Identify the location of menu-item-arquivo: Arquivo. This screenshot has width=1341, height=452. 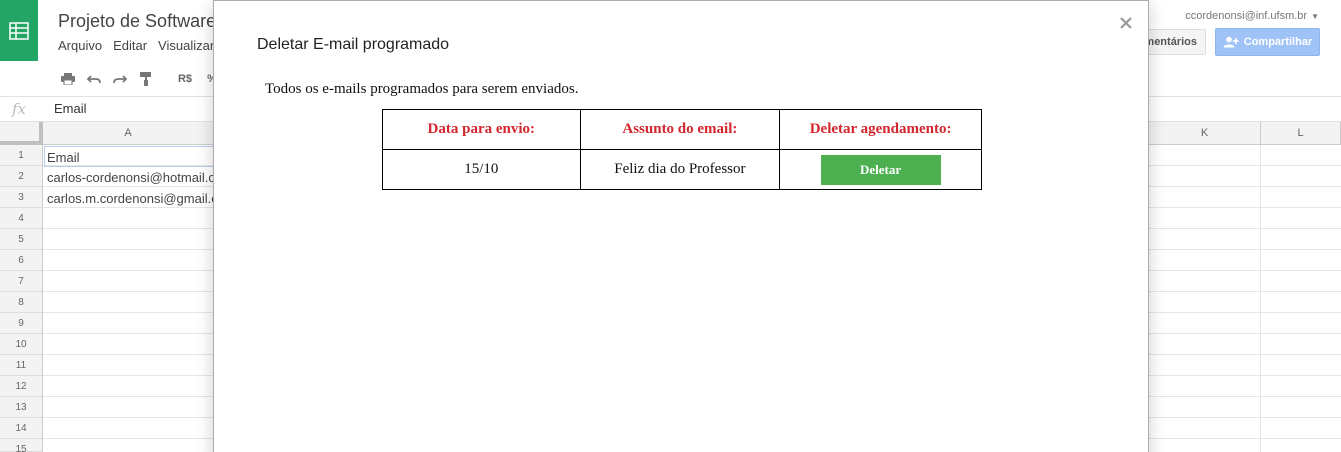
(80, 45).